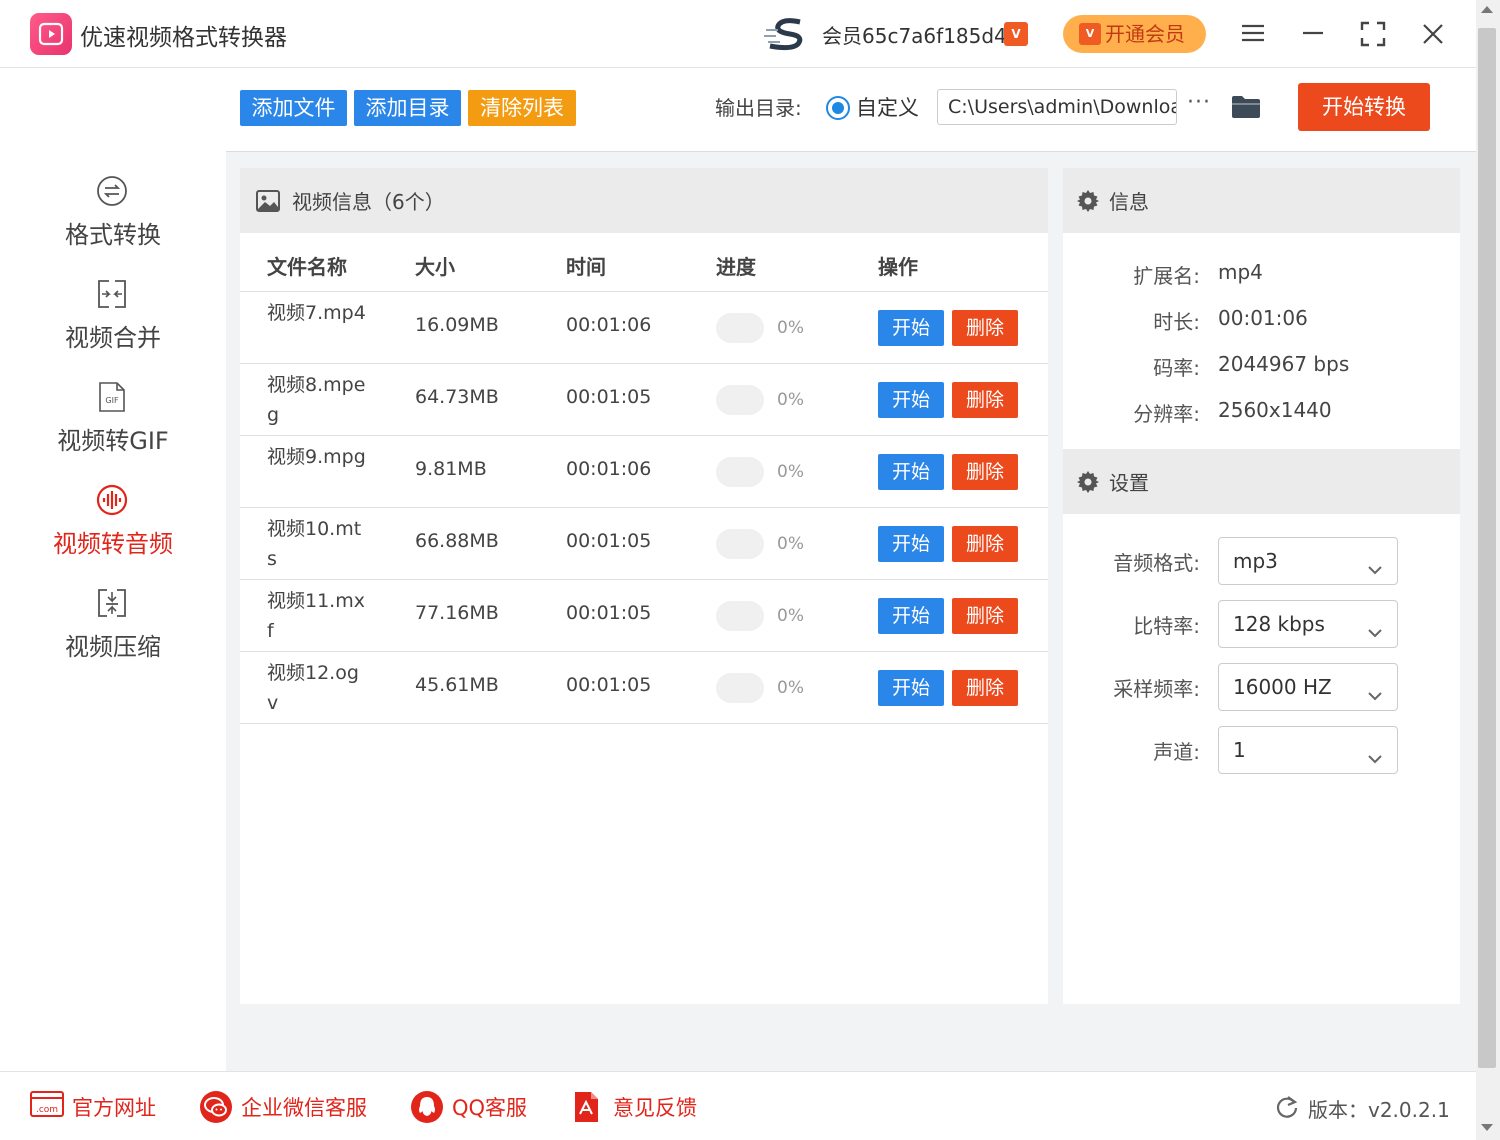 This screenshot has height=1140, width=1500. Describe the element at coordinates (1166, 626) in the screenshot. I see `setting-label: 比特率:` at that location.